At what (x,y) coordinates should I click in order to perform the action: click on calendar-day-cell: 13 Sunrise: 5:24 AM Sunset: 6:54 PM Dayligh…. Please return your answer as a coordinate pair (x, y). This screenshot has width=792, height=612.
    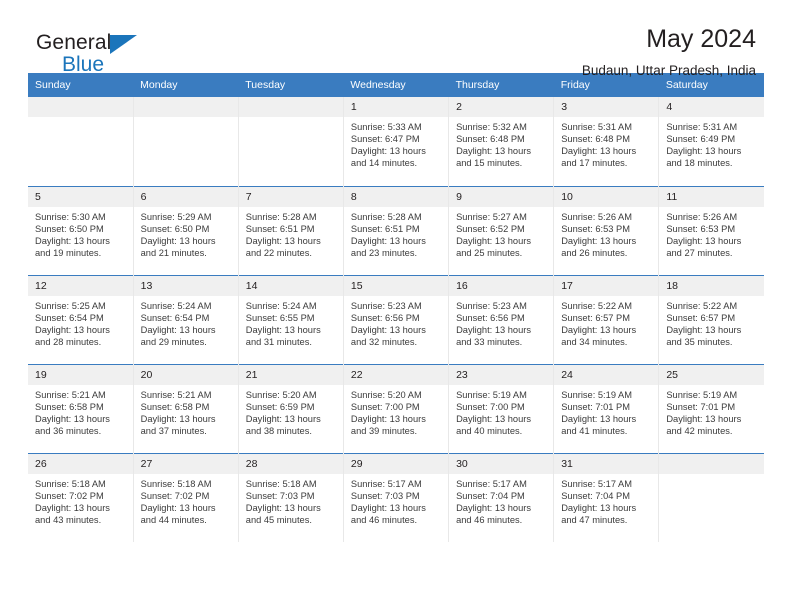
    Looking at the image, I should click on (186, 319).